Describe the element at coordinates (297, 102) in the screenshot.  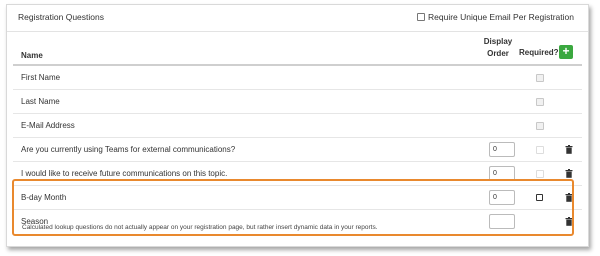
I see `question-row: Last Name` at that location.